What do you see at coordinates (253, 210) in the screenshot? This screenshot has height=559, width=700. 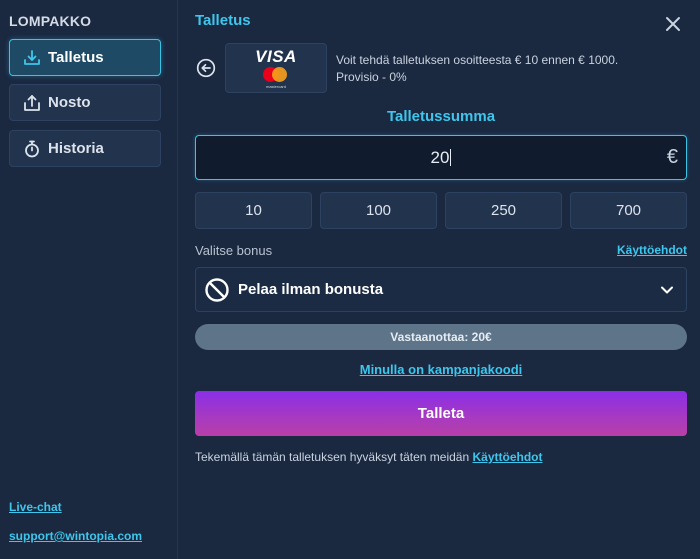 I see `preset-amount-button: 10` at bounding box center [253, 210].